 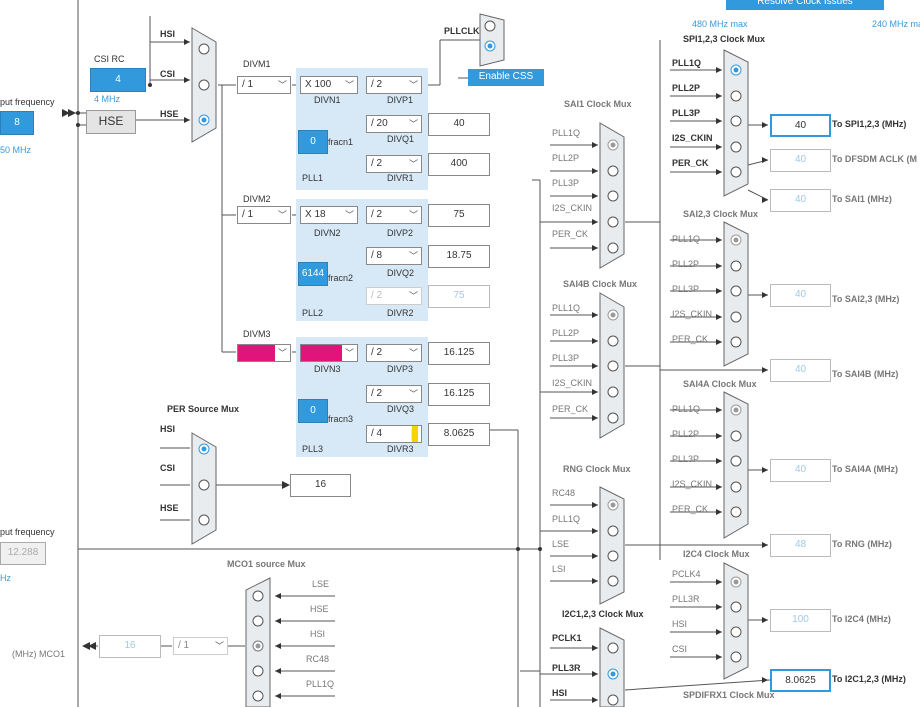 I want to click on sai4b-in-3: I2S_CKIN, so click(x=572, y=383).